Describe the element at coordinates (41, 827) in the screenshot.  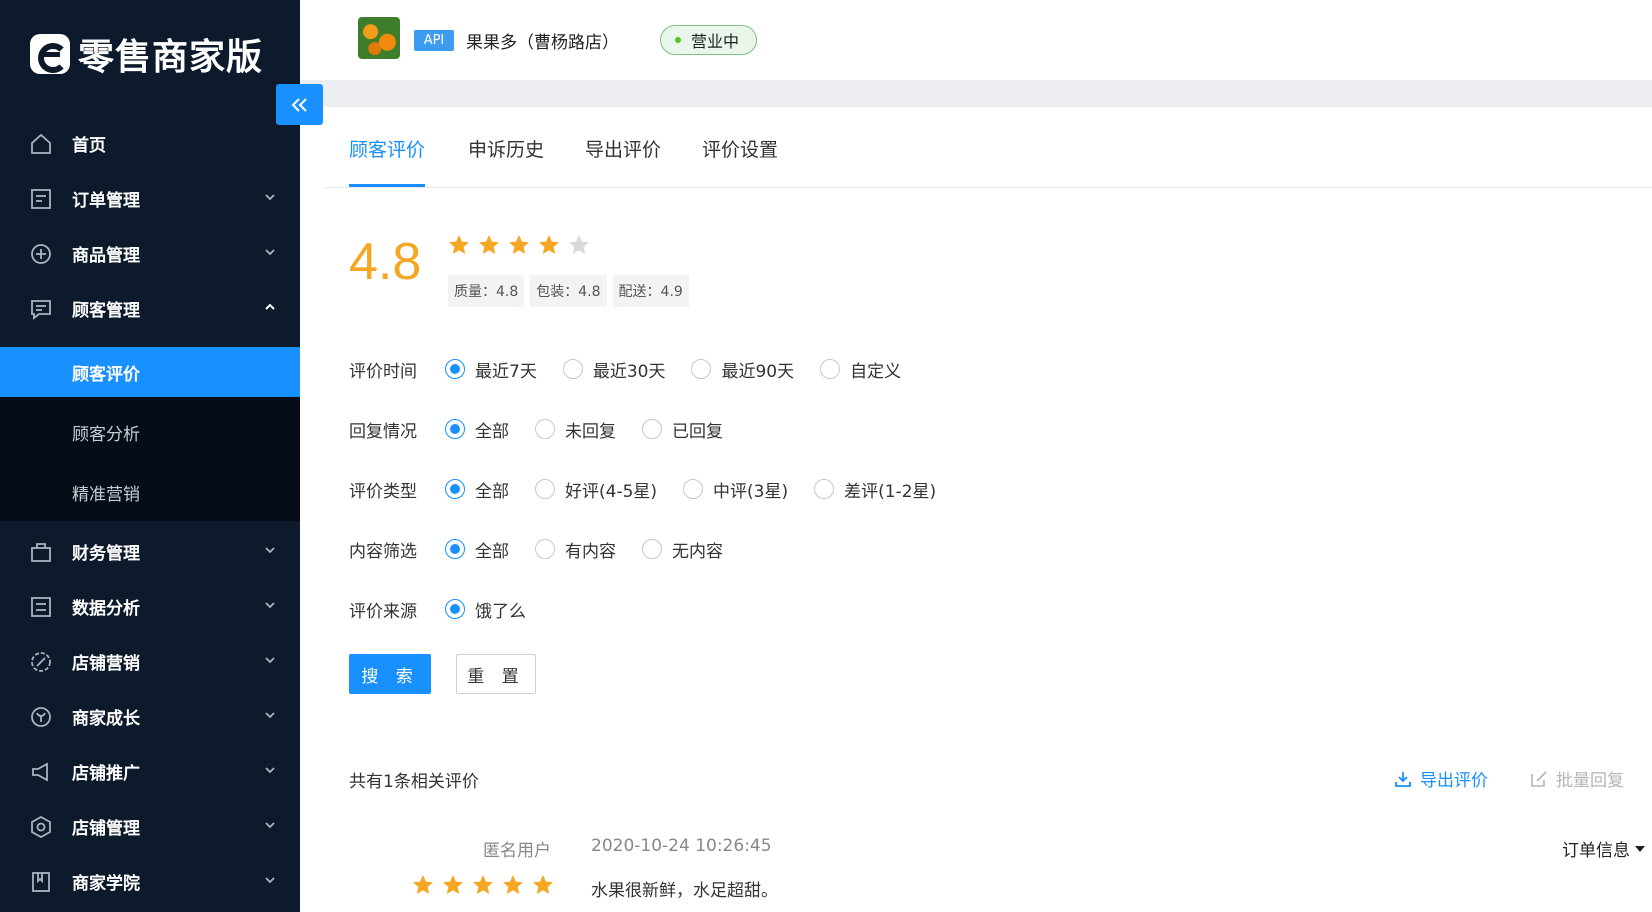
I see `settings-icon` at that location.